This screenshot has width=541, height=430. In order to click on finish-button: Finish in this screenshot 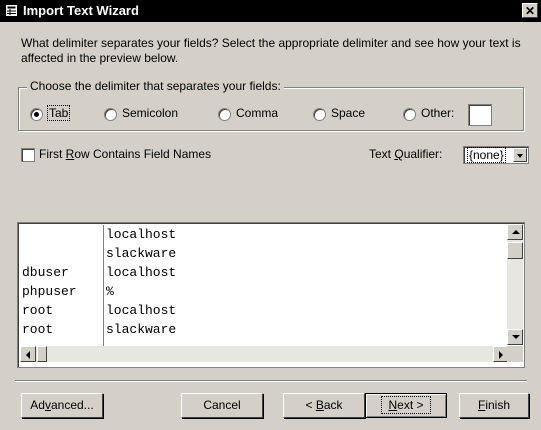, I will do `click(494, 405)`.